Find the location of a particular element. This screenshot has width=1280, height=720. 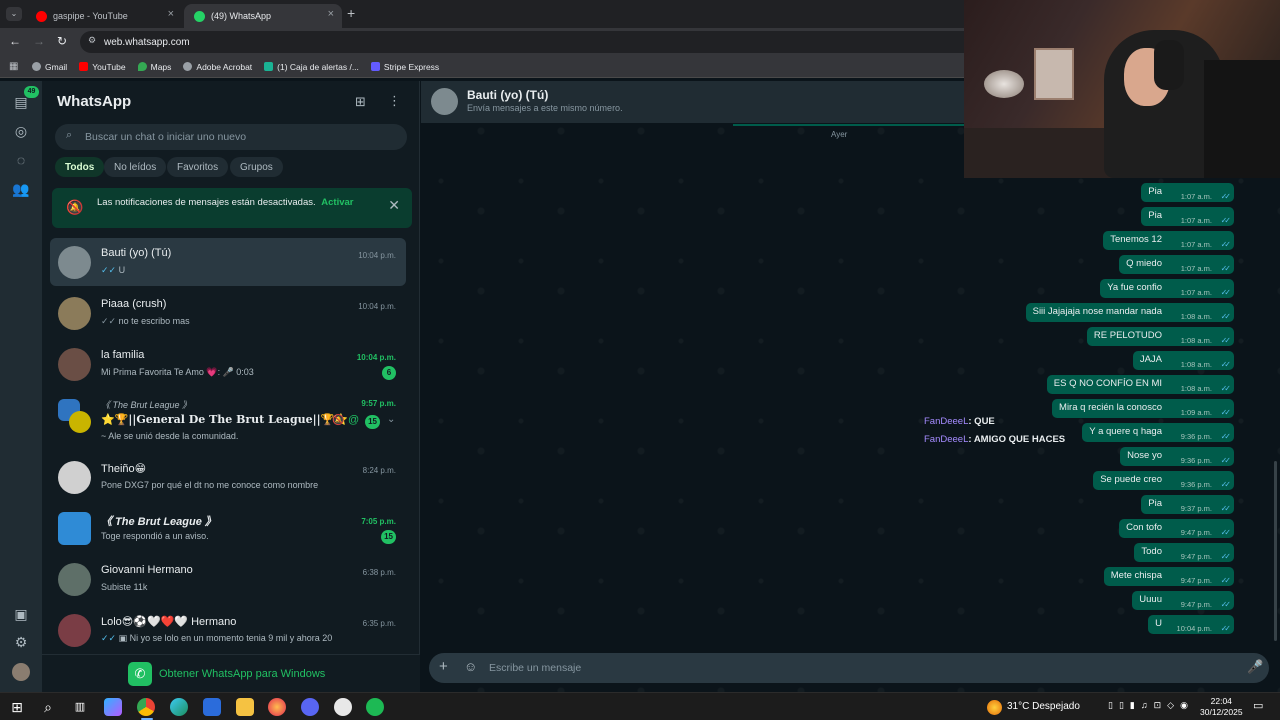

url-text: web.whatsapp.com is located at coordinates (147, 42).